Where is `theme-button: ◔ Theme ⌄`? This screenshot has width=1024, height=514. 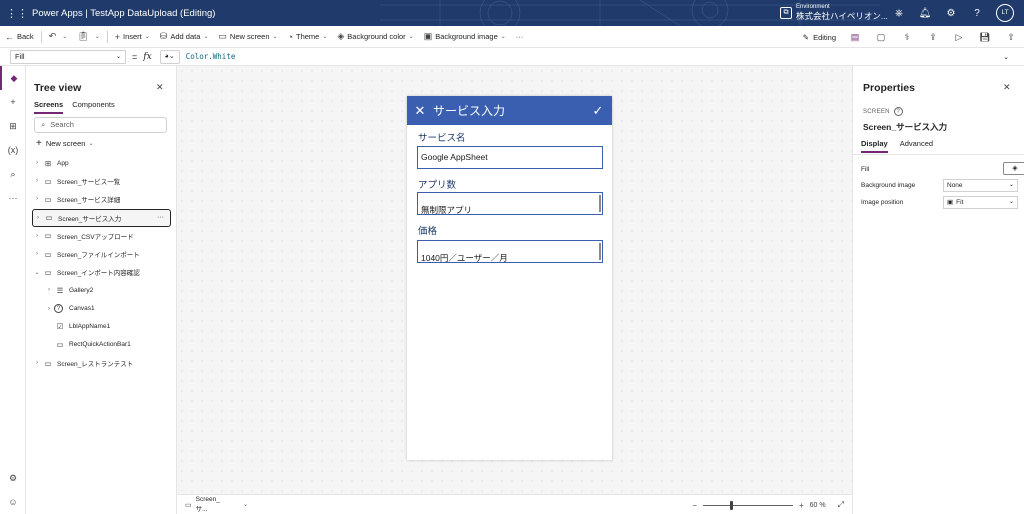 theme-button: ◔ Theme ⌄ is located at coordinates (308, 37).